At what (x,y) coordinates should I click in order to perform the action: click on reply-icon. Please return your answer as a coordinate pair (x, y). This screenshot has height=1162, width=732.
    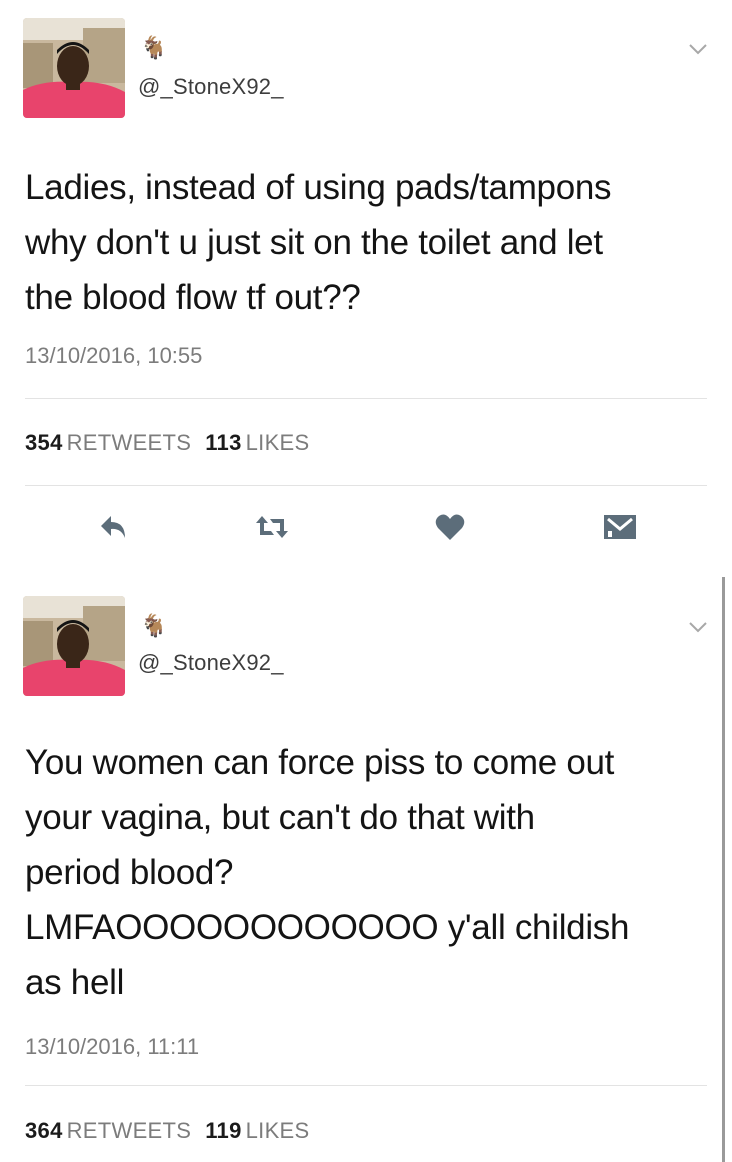
    Looking at the image, I should click on (113, 527).